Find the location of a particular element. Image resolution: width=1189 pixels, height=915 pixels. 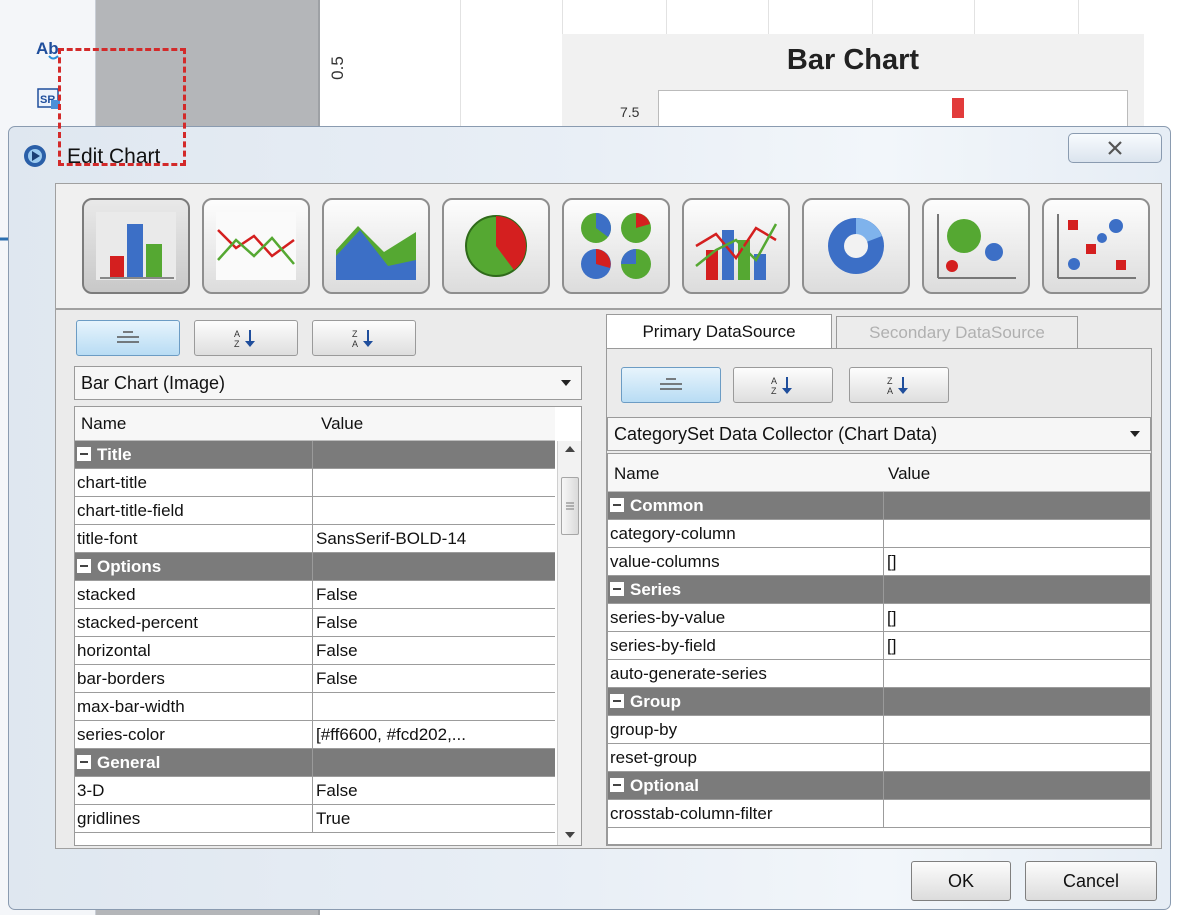

scroll-up-icon is located at coordinates (570, 449).